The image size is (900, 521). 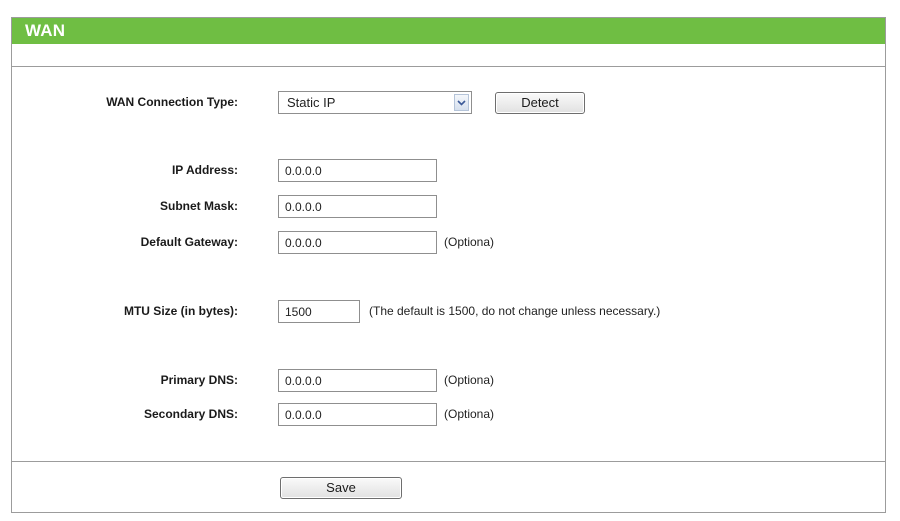 What do you see at coordinates (204, 170) in the screenshot?
I see `ip-address-label: IP Address:` at bounding box center [204, 170].